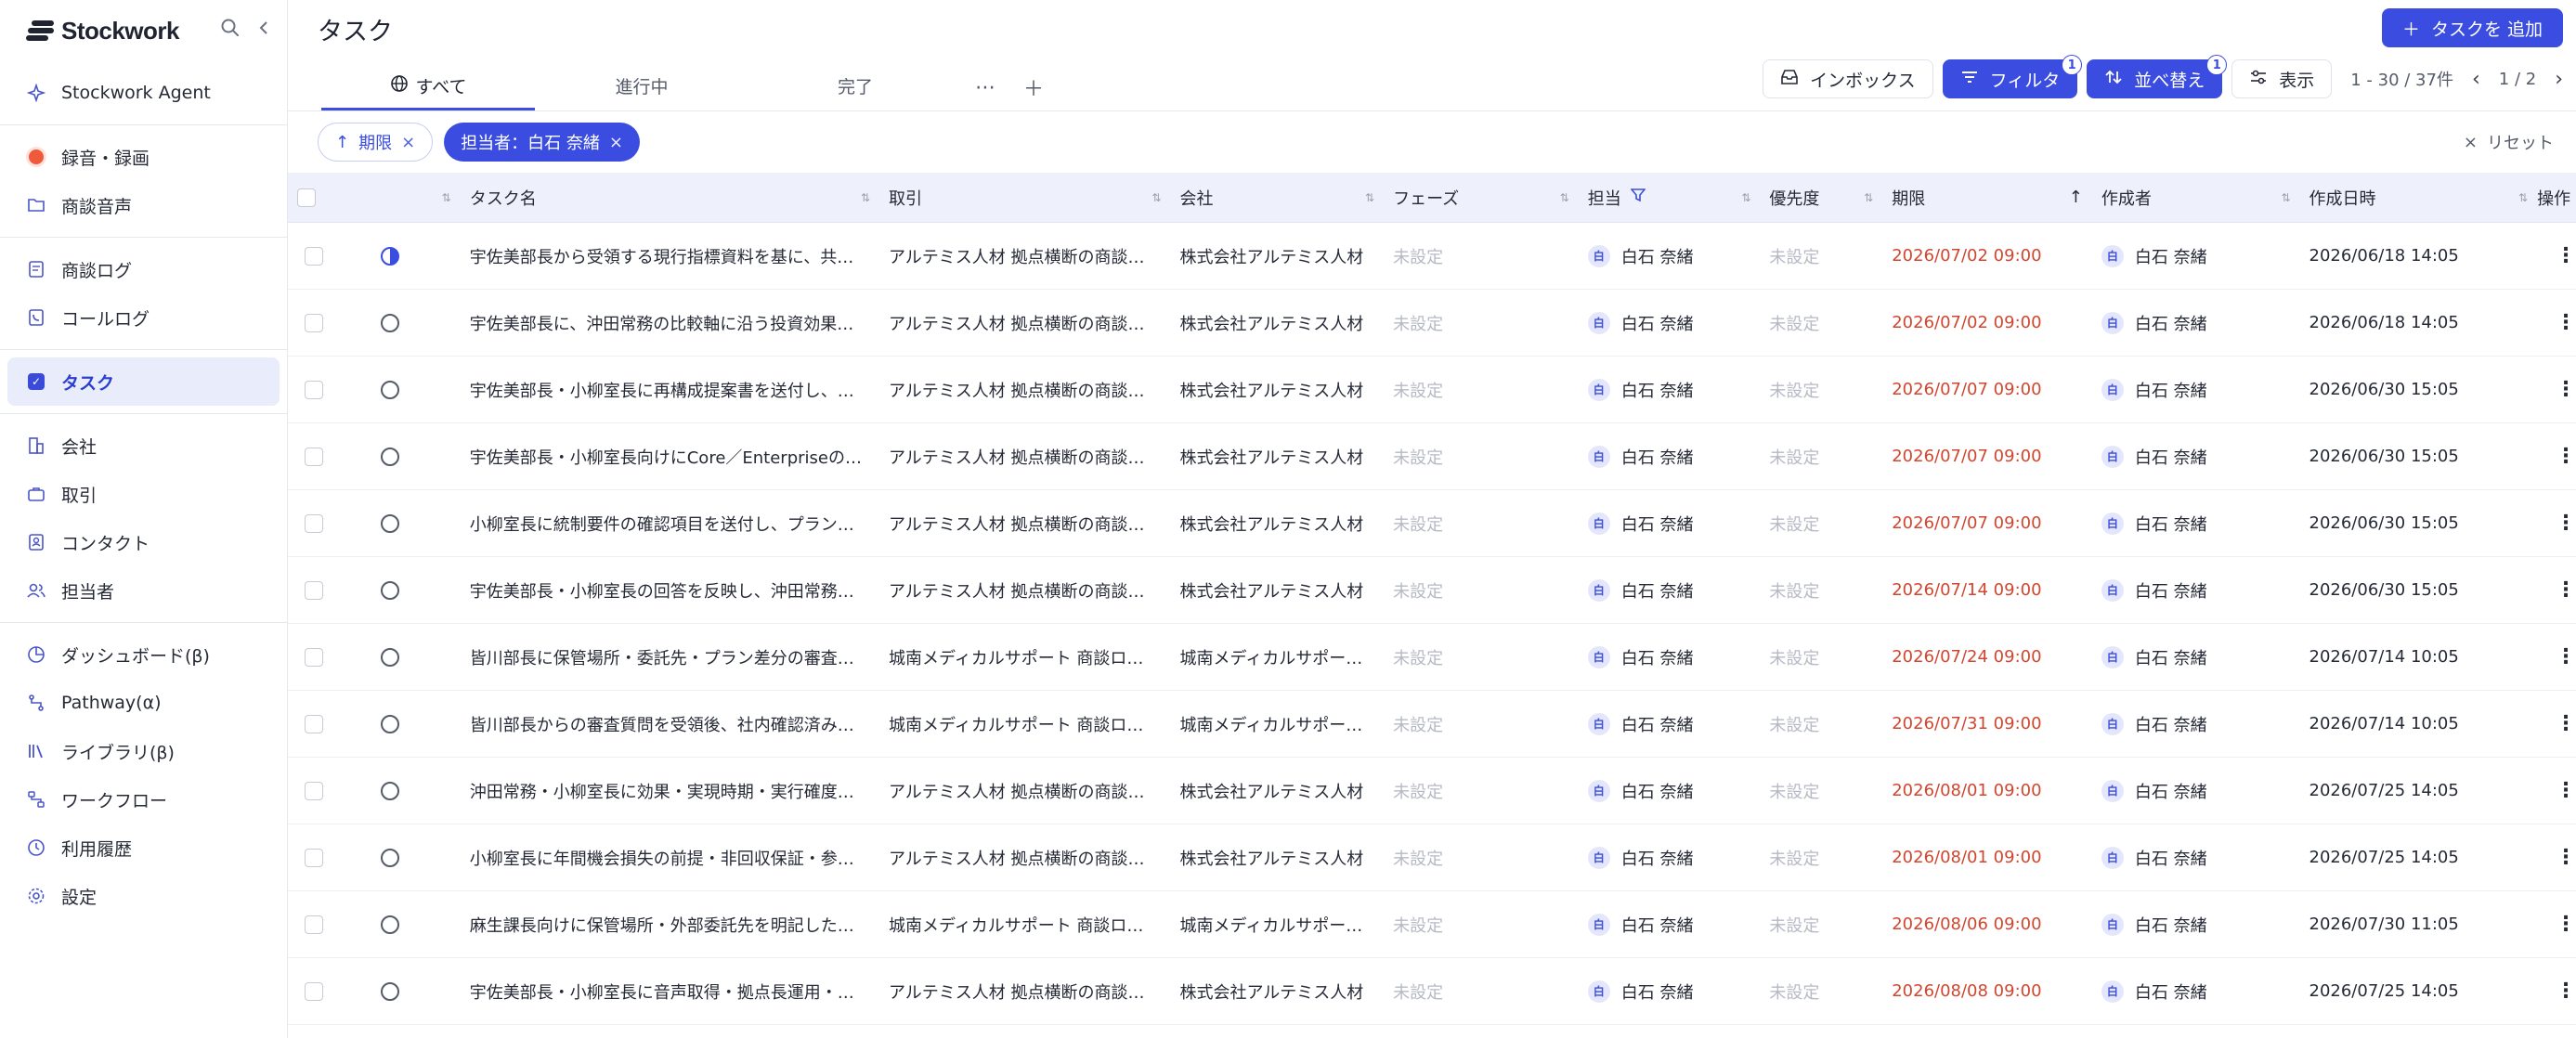 The width and height of the screenshot is (2576, 1038). Describe the element at coordinates (1987, 924) in the screenshot. I see `due-cell: 2026/08/06 09:00` at that location.